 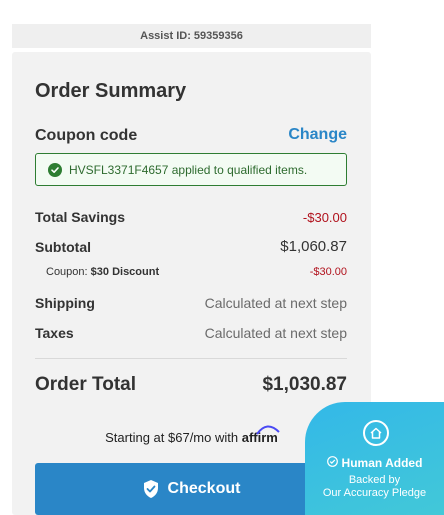 What do you see at coordinates (275, 333) in the screenshot?
I see `taxes-value: Calculated at next step` at bounding box center [275, 333].